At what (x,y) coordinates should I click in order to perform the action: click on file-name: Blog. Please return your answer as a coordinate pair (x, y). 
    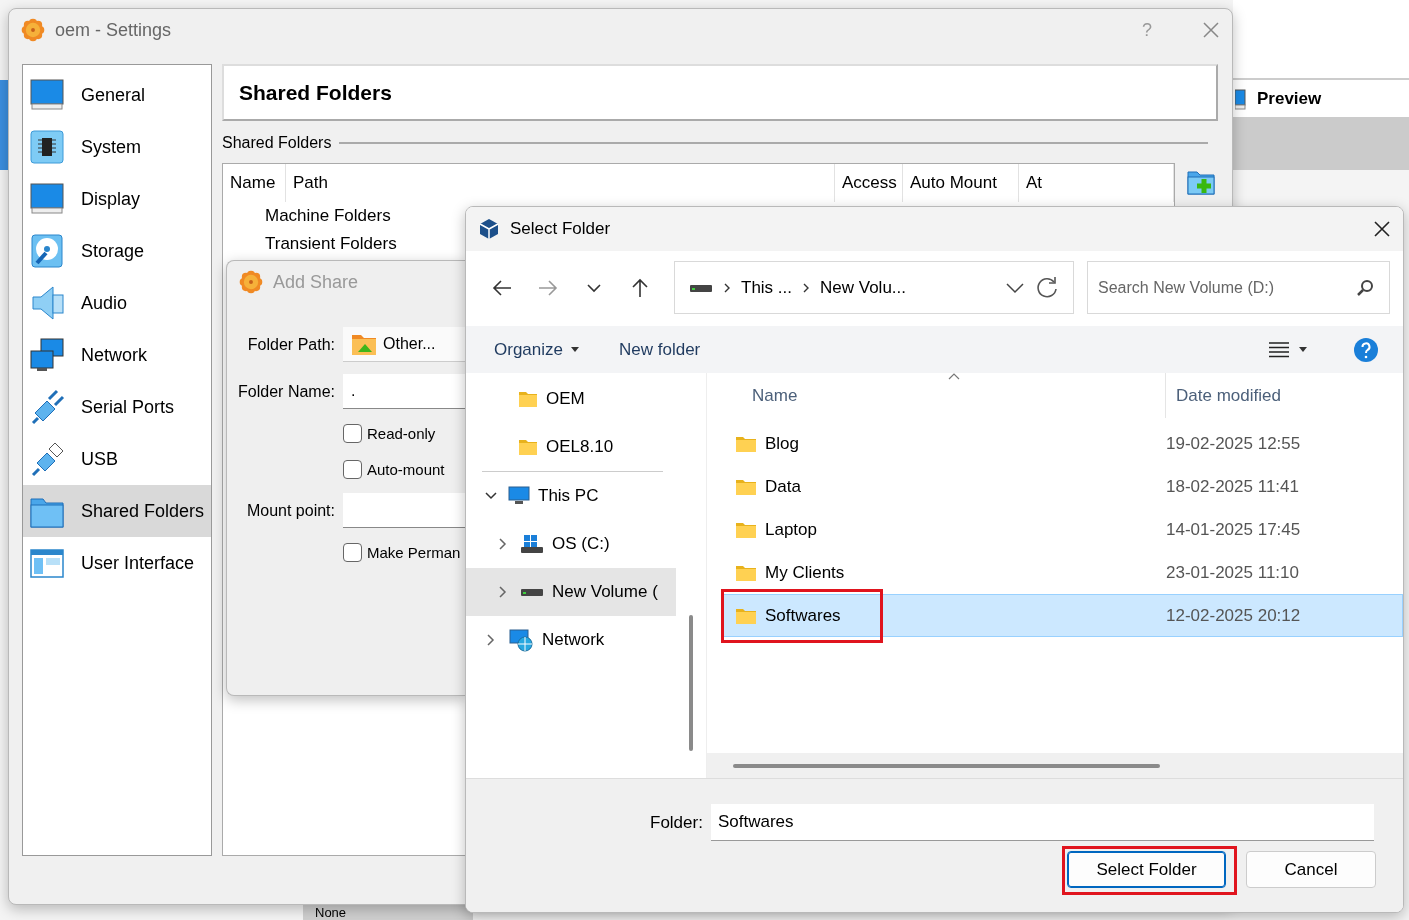
    Looking at the image, I should click on (782, 443).